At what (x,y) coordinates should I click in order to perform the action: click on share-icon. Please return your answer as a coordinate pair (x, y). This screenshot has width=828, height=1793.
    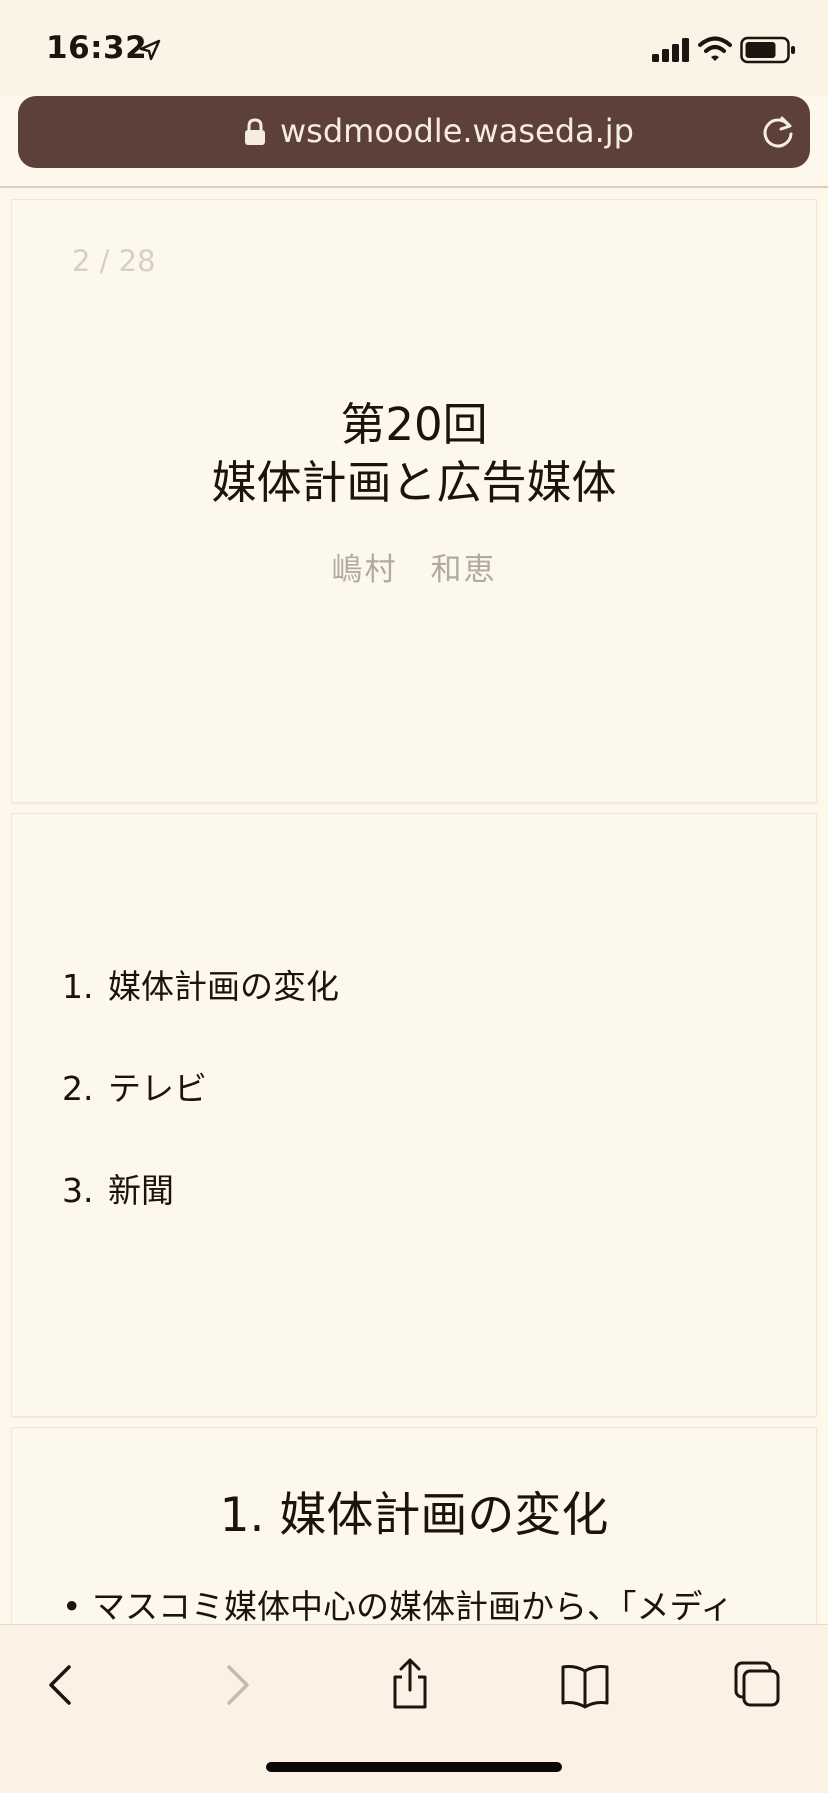
    Looking at the image, I should click on (410, 1685).